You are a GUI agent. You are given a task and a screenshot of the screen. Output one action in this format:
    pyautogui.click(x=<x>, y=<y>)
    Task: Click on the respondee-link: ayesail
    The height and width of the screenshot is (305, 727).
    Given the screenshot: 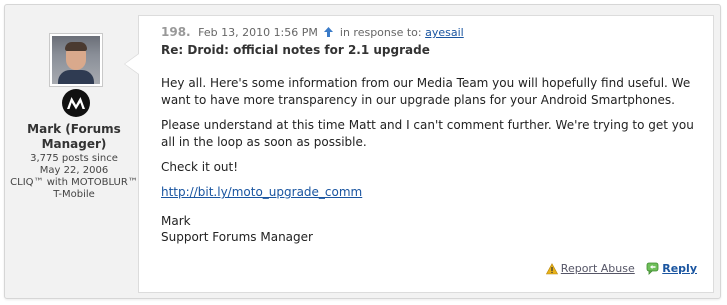 What is the action you would take?
    pyautogui.click(x=444, y=32)
    